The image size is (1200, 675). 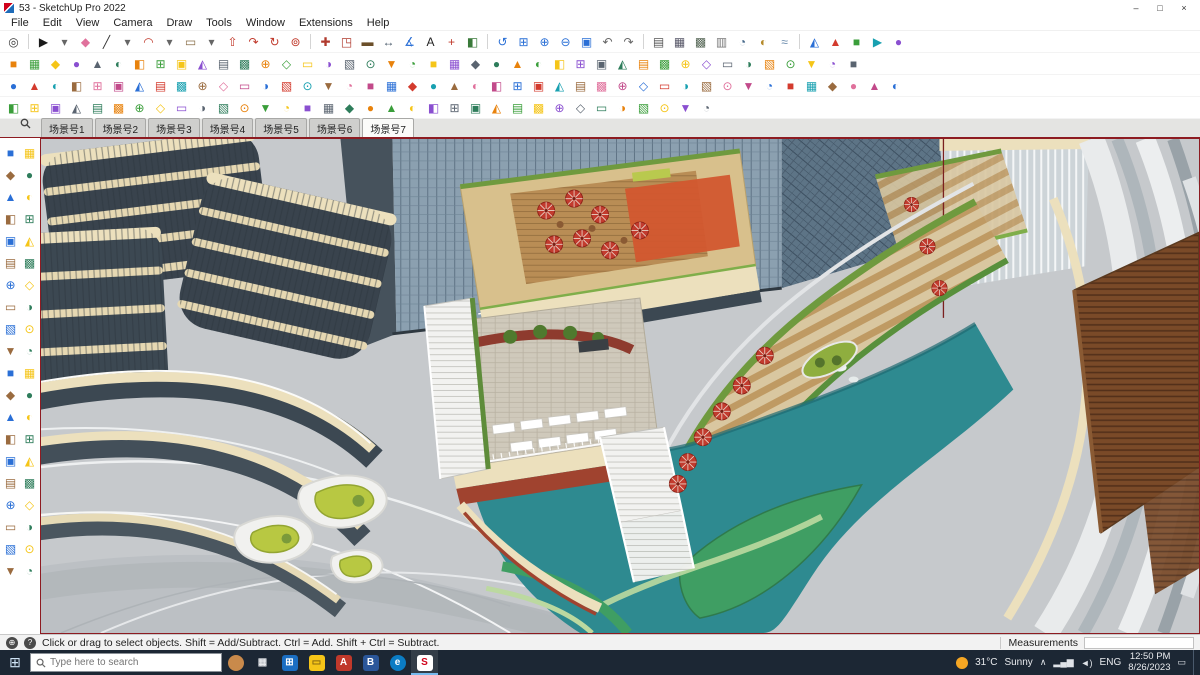 I want to click on edge-tools-icon: ⊙, so click(x=727, y=85).